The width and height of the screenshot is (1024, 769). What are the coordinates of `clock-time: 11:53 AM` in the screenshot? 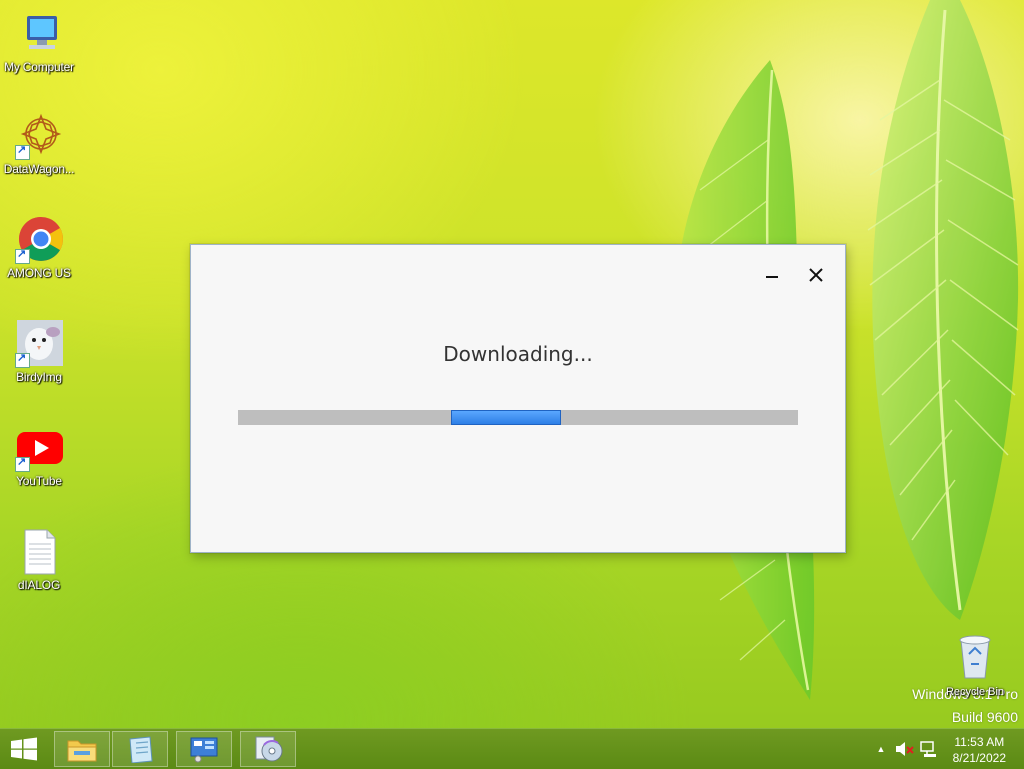 It's located at (979, 742).